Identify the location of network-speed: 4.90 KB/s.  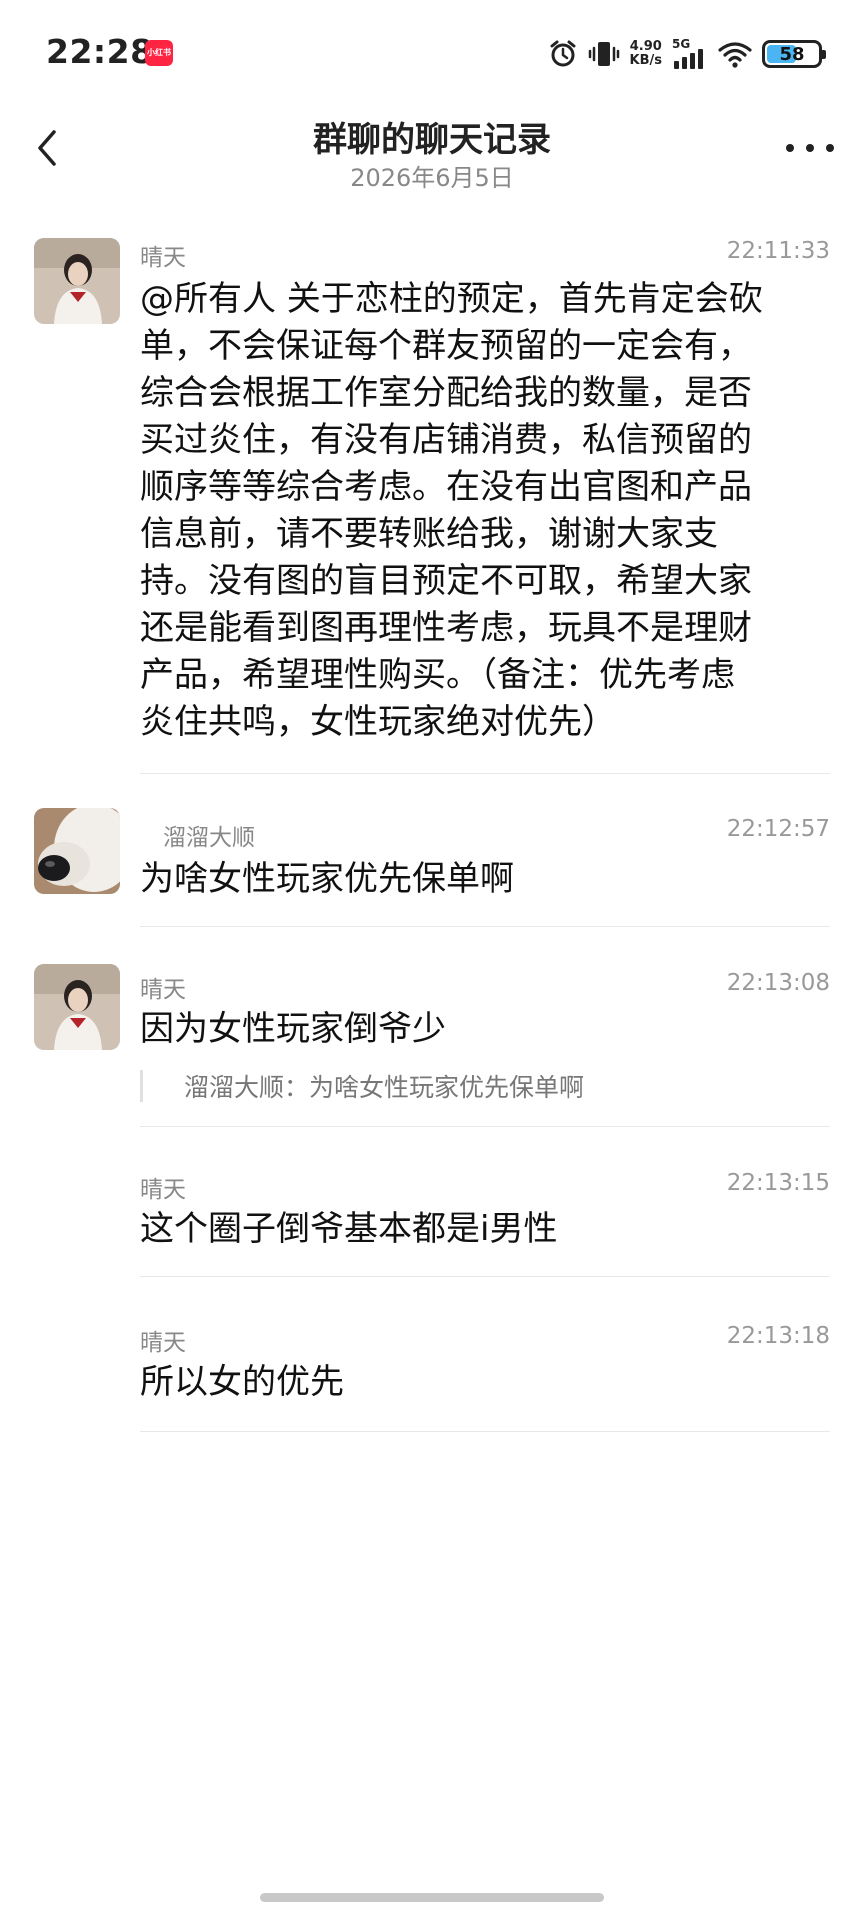
(646, 54).